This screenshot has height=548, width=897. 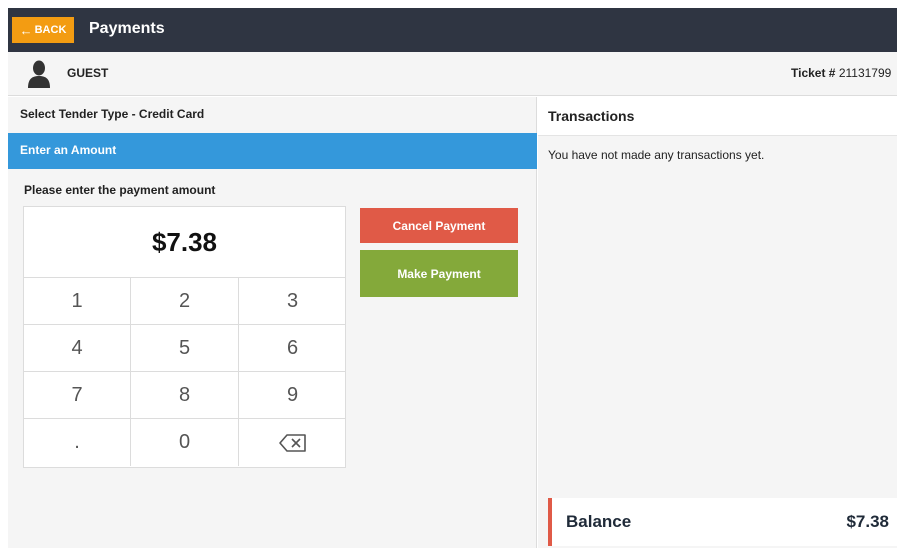 What do you see at coordinates (184, 242) in the screenshot?
I see `amount-display: $7.38` at bounding box center [184, 242].